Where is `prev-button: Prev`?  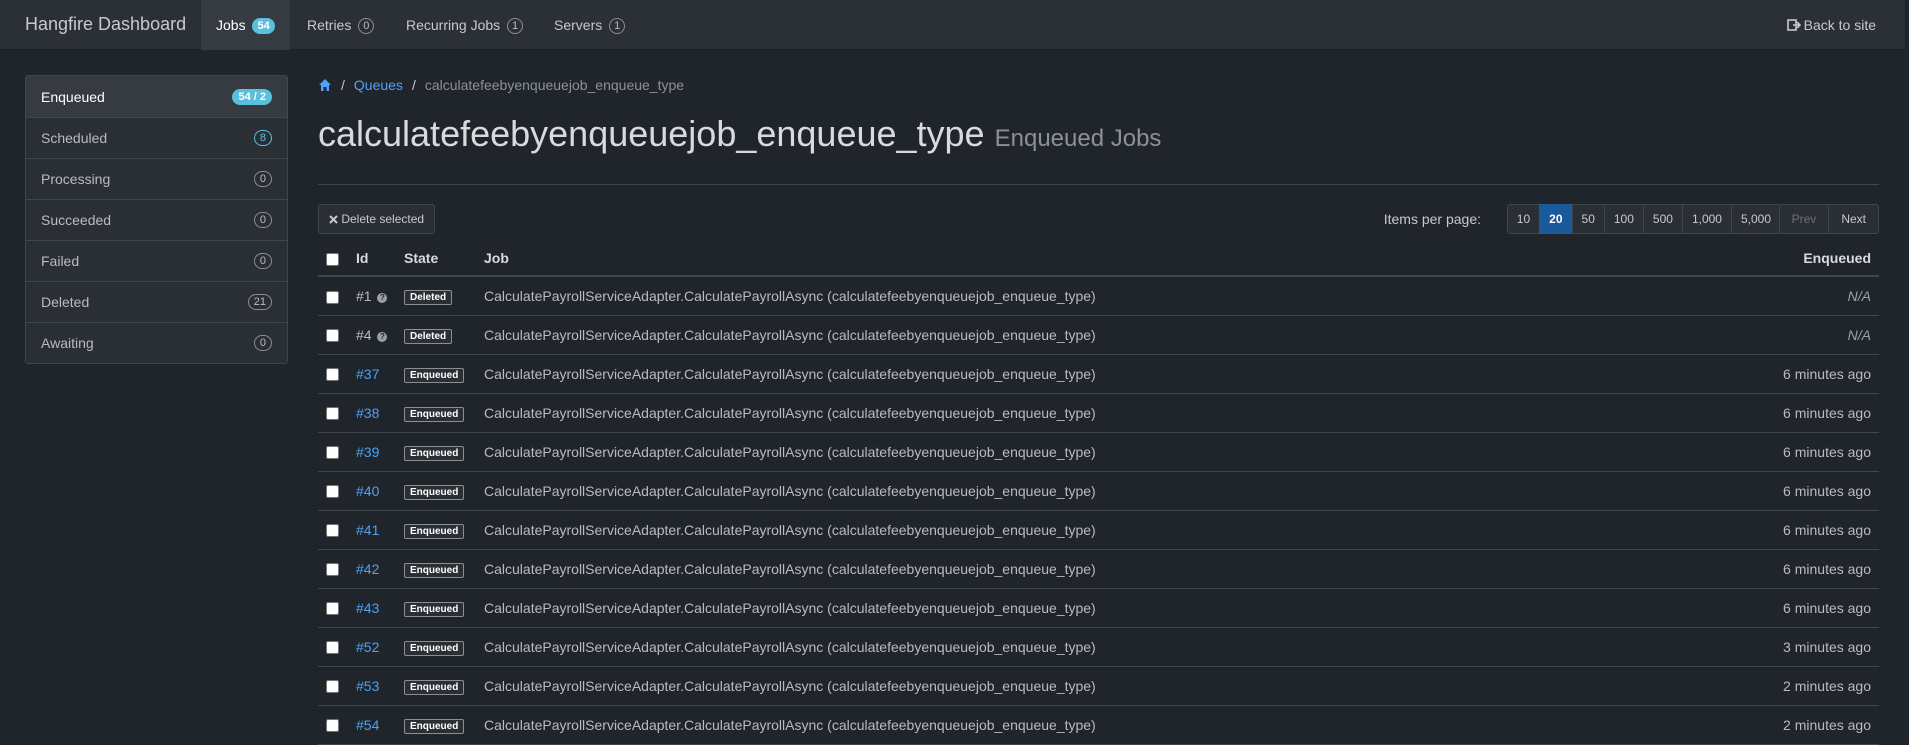 prev-button: Prev is located at coordinates (1804, 219).